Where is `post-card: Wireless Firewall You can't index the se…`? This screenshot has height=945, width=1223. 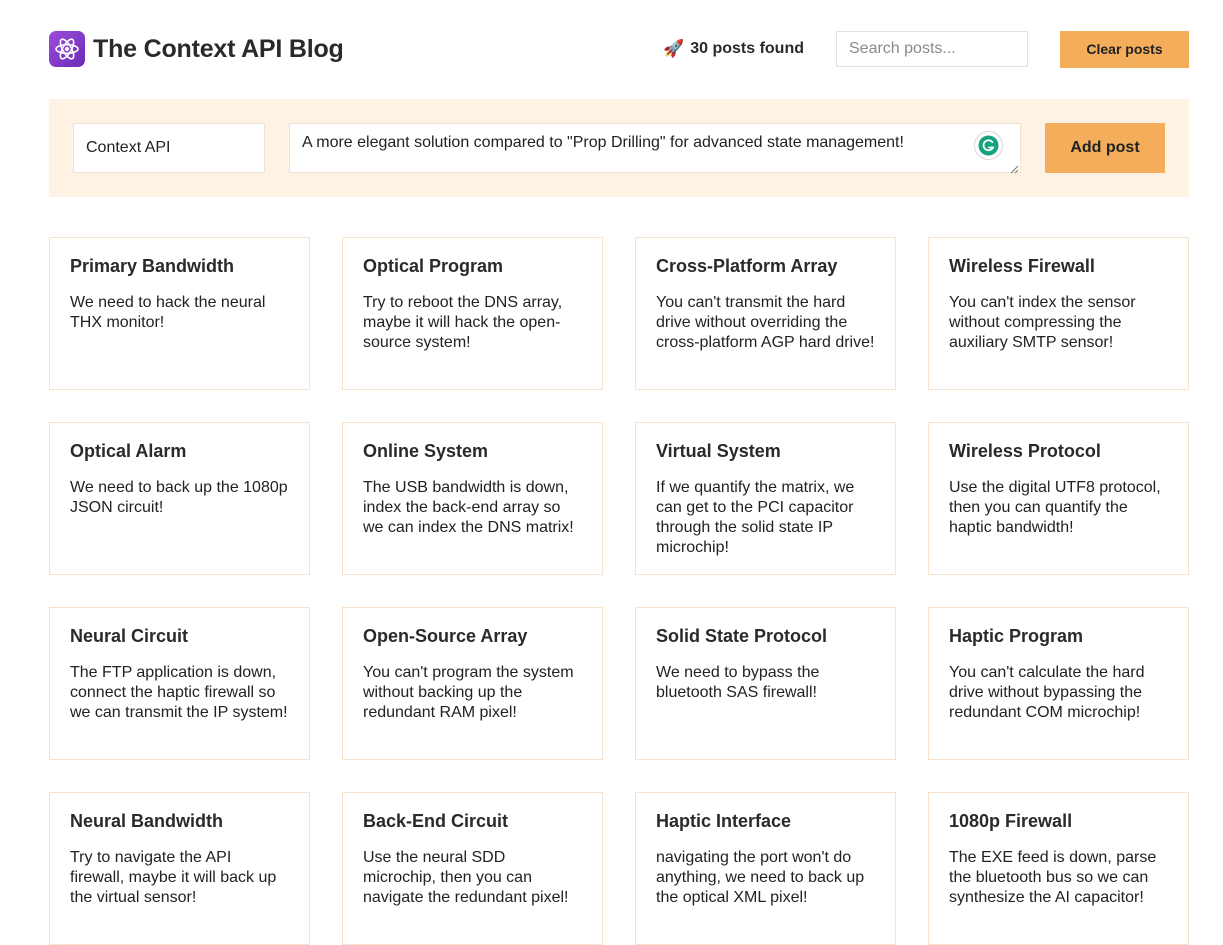 post-card: Wireless Firewall You can't index the se… is located at coordinates (1058, 313).